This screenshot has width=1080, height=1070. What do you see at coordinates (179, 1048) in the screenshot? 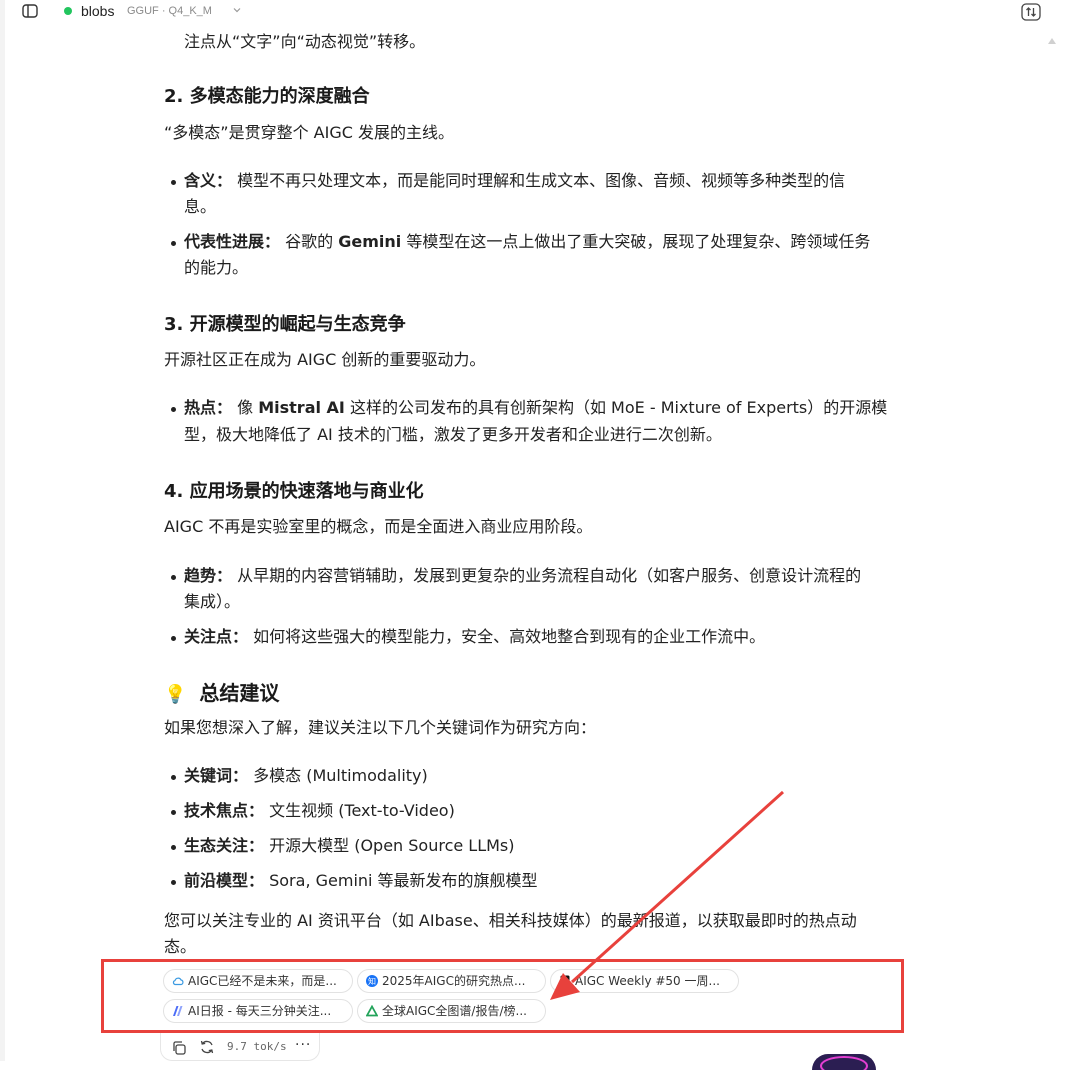
I see `copy-icon` at bounding box center [179, 1048].